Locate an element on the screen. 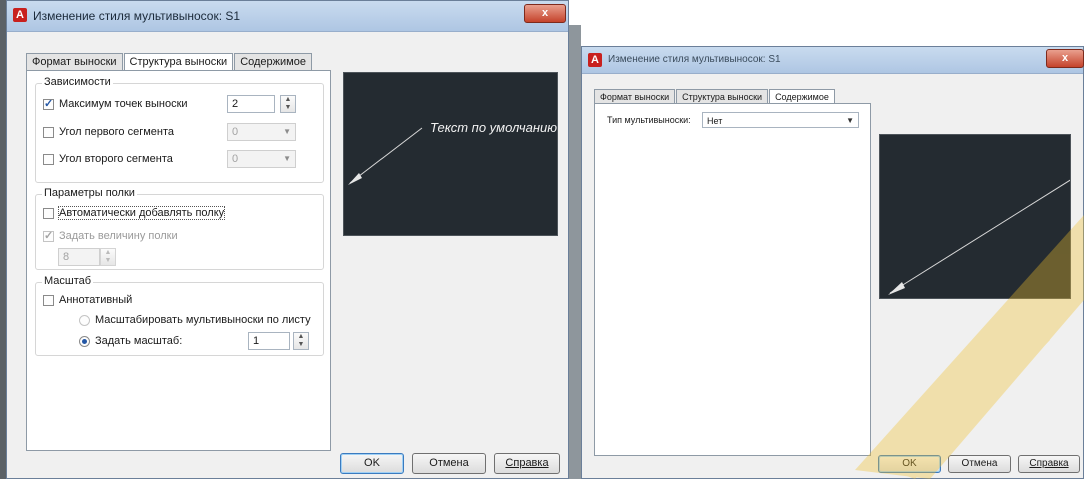  left-help-label: Справка is located at coordinates (527, 463).